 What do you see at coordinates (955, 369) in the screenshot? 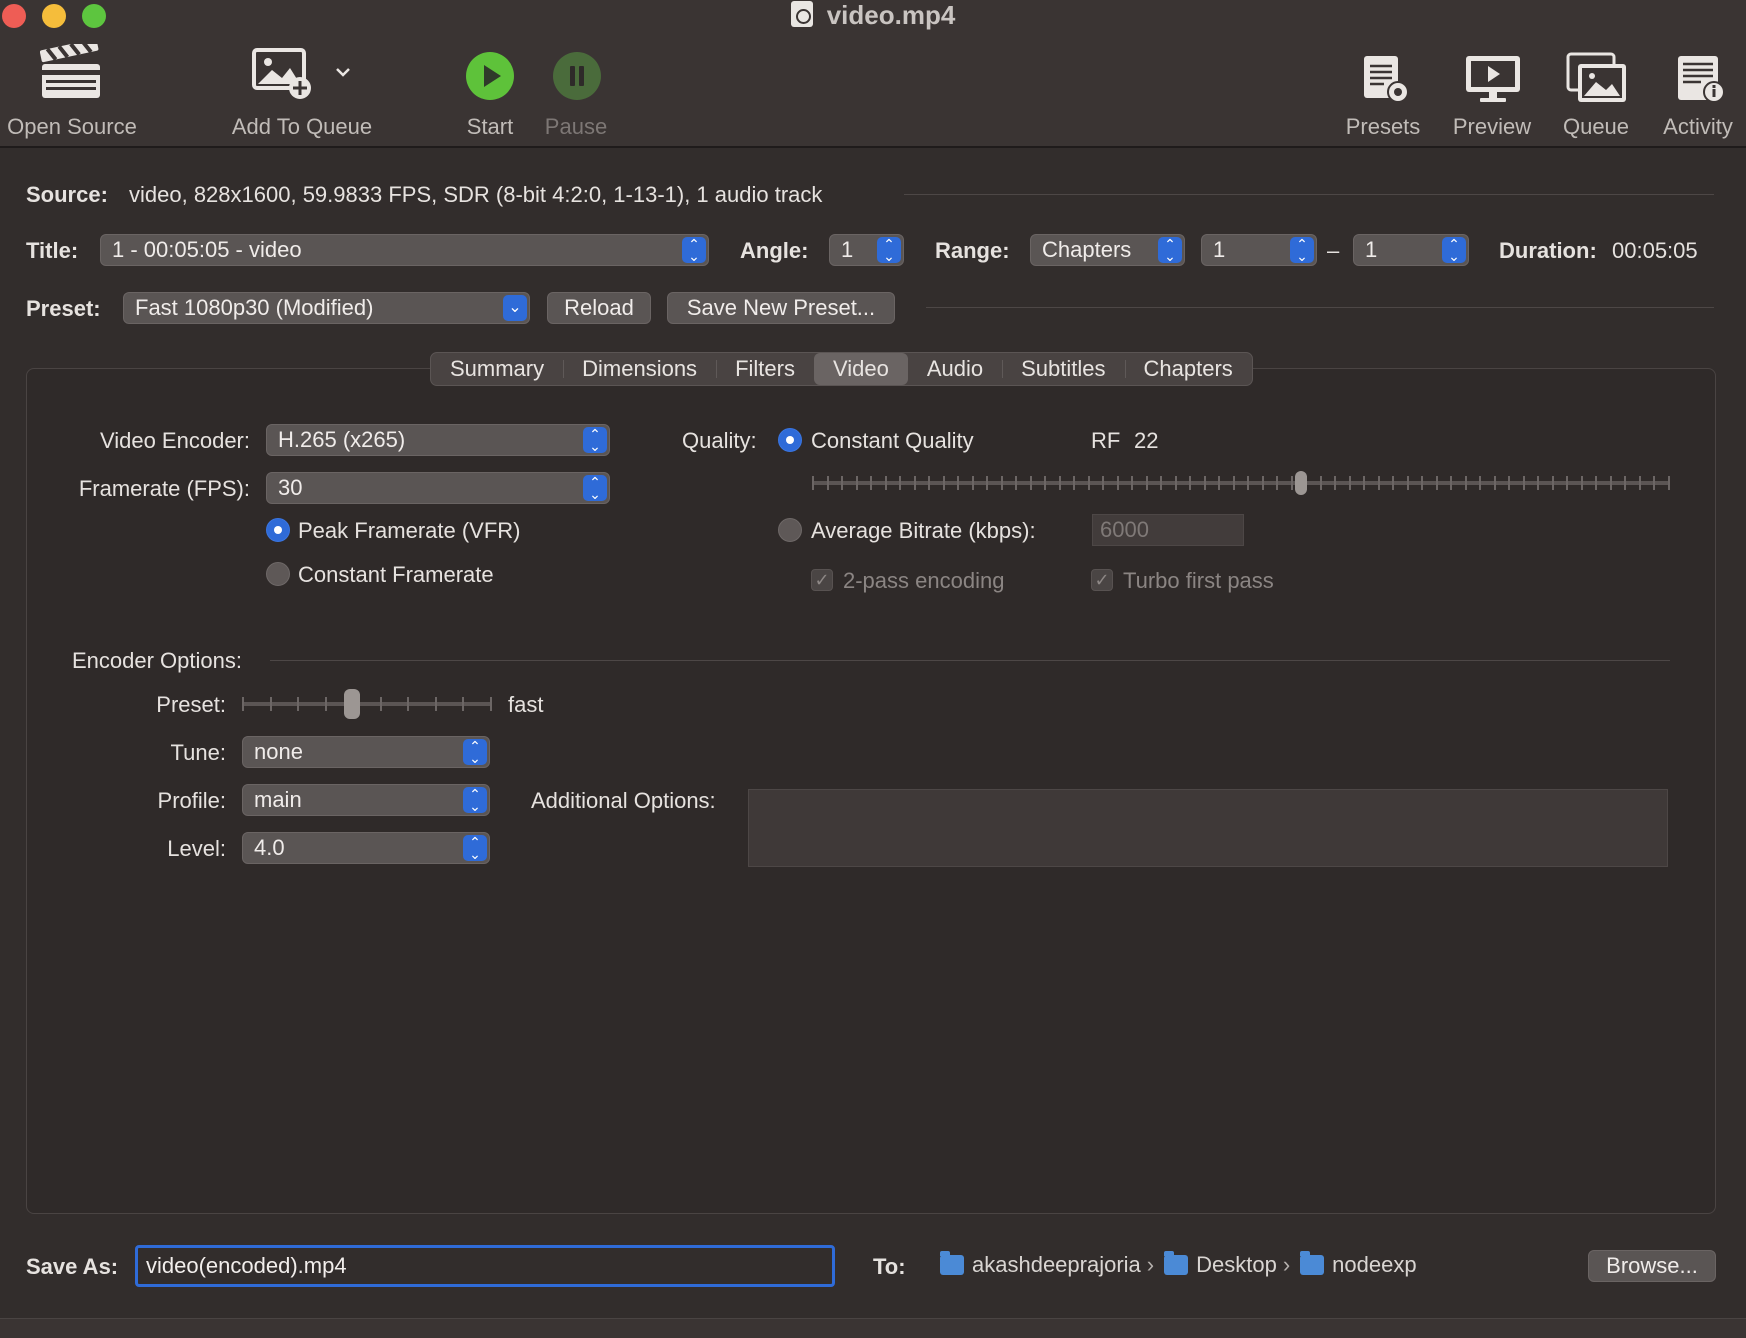
I see `tab-audio: Audio` at bounding box center [955, 369].